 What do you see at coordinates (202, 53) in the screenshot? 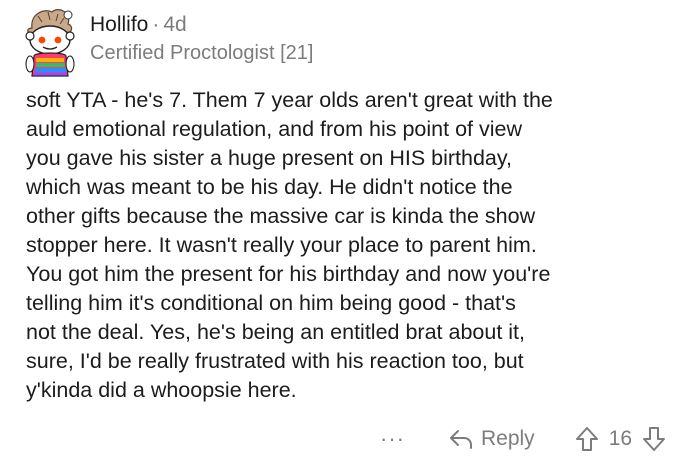
I see `user-flair: Certified Proctologist [21]` at bounding box center [202, 53].